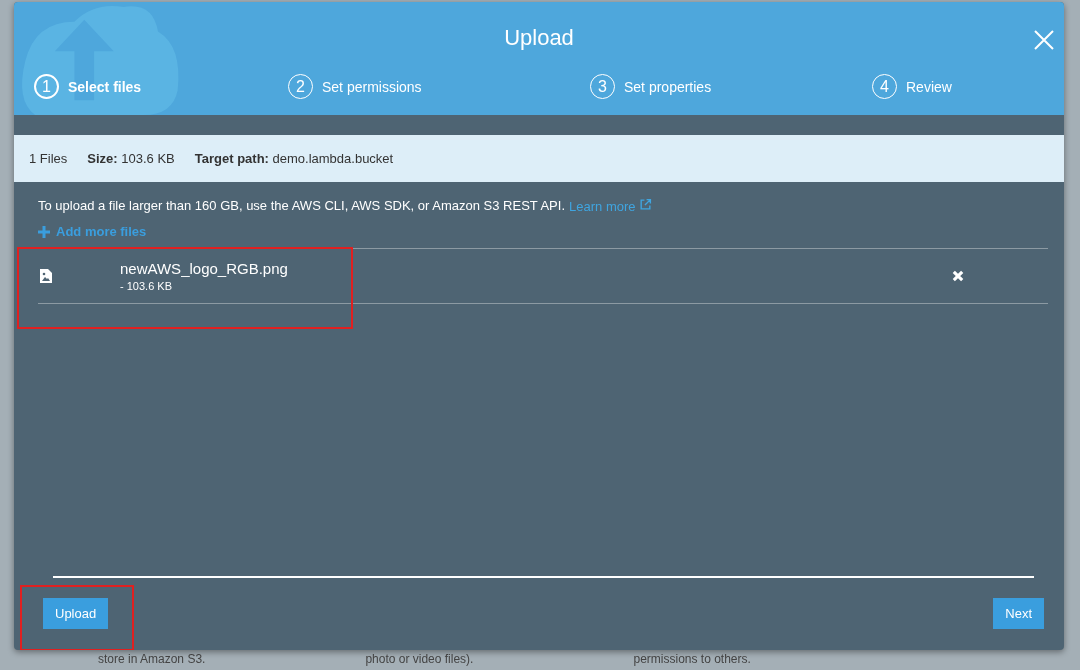 The width and height of the screenshot is (1080, 670). What do you see at coordinates (294, 158) in the screenshot?
I see `target-path: Target path: demo.lambda.bucket` at bounding box center [294, 158].